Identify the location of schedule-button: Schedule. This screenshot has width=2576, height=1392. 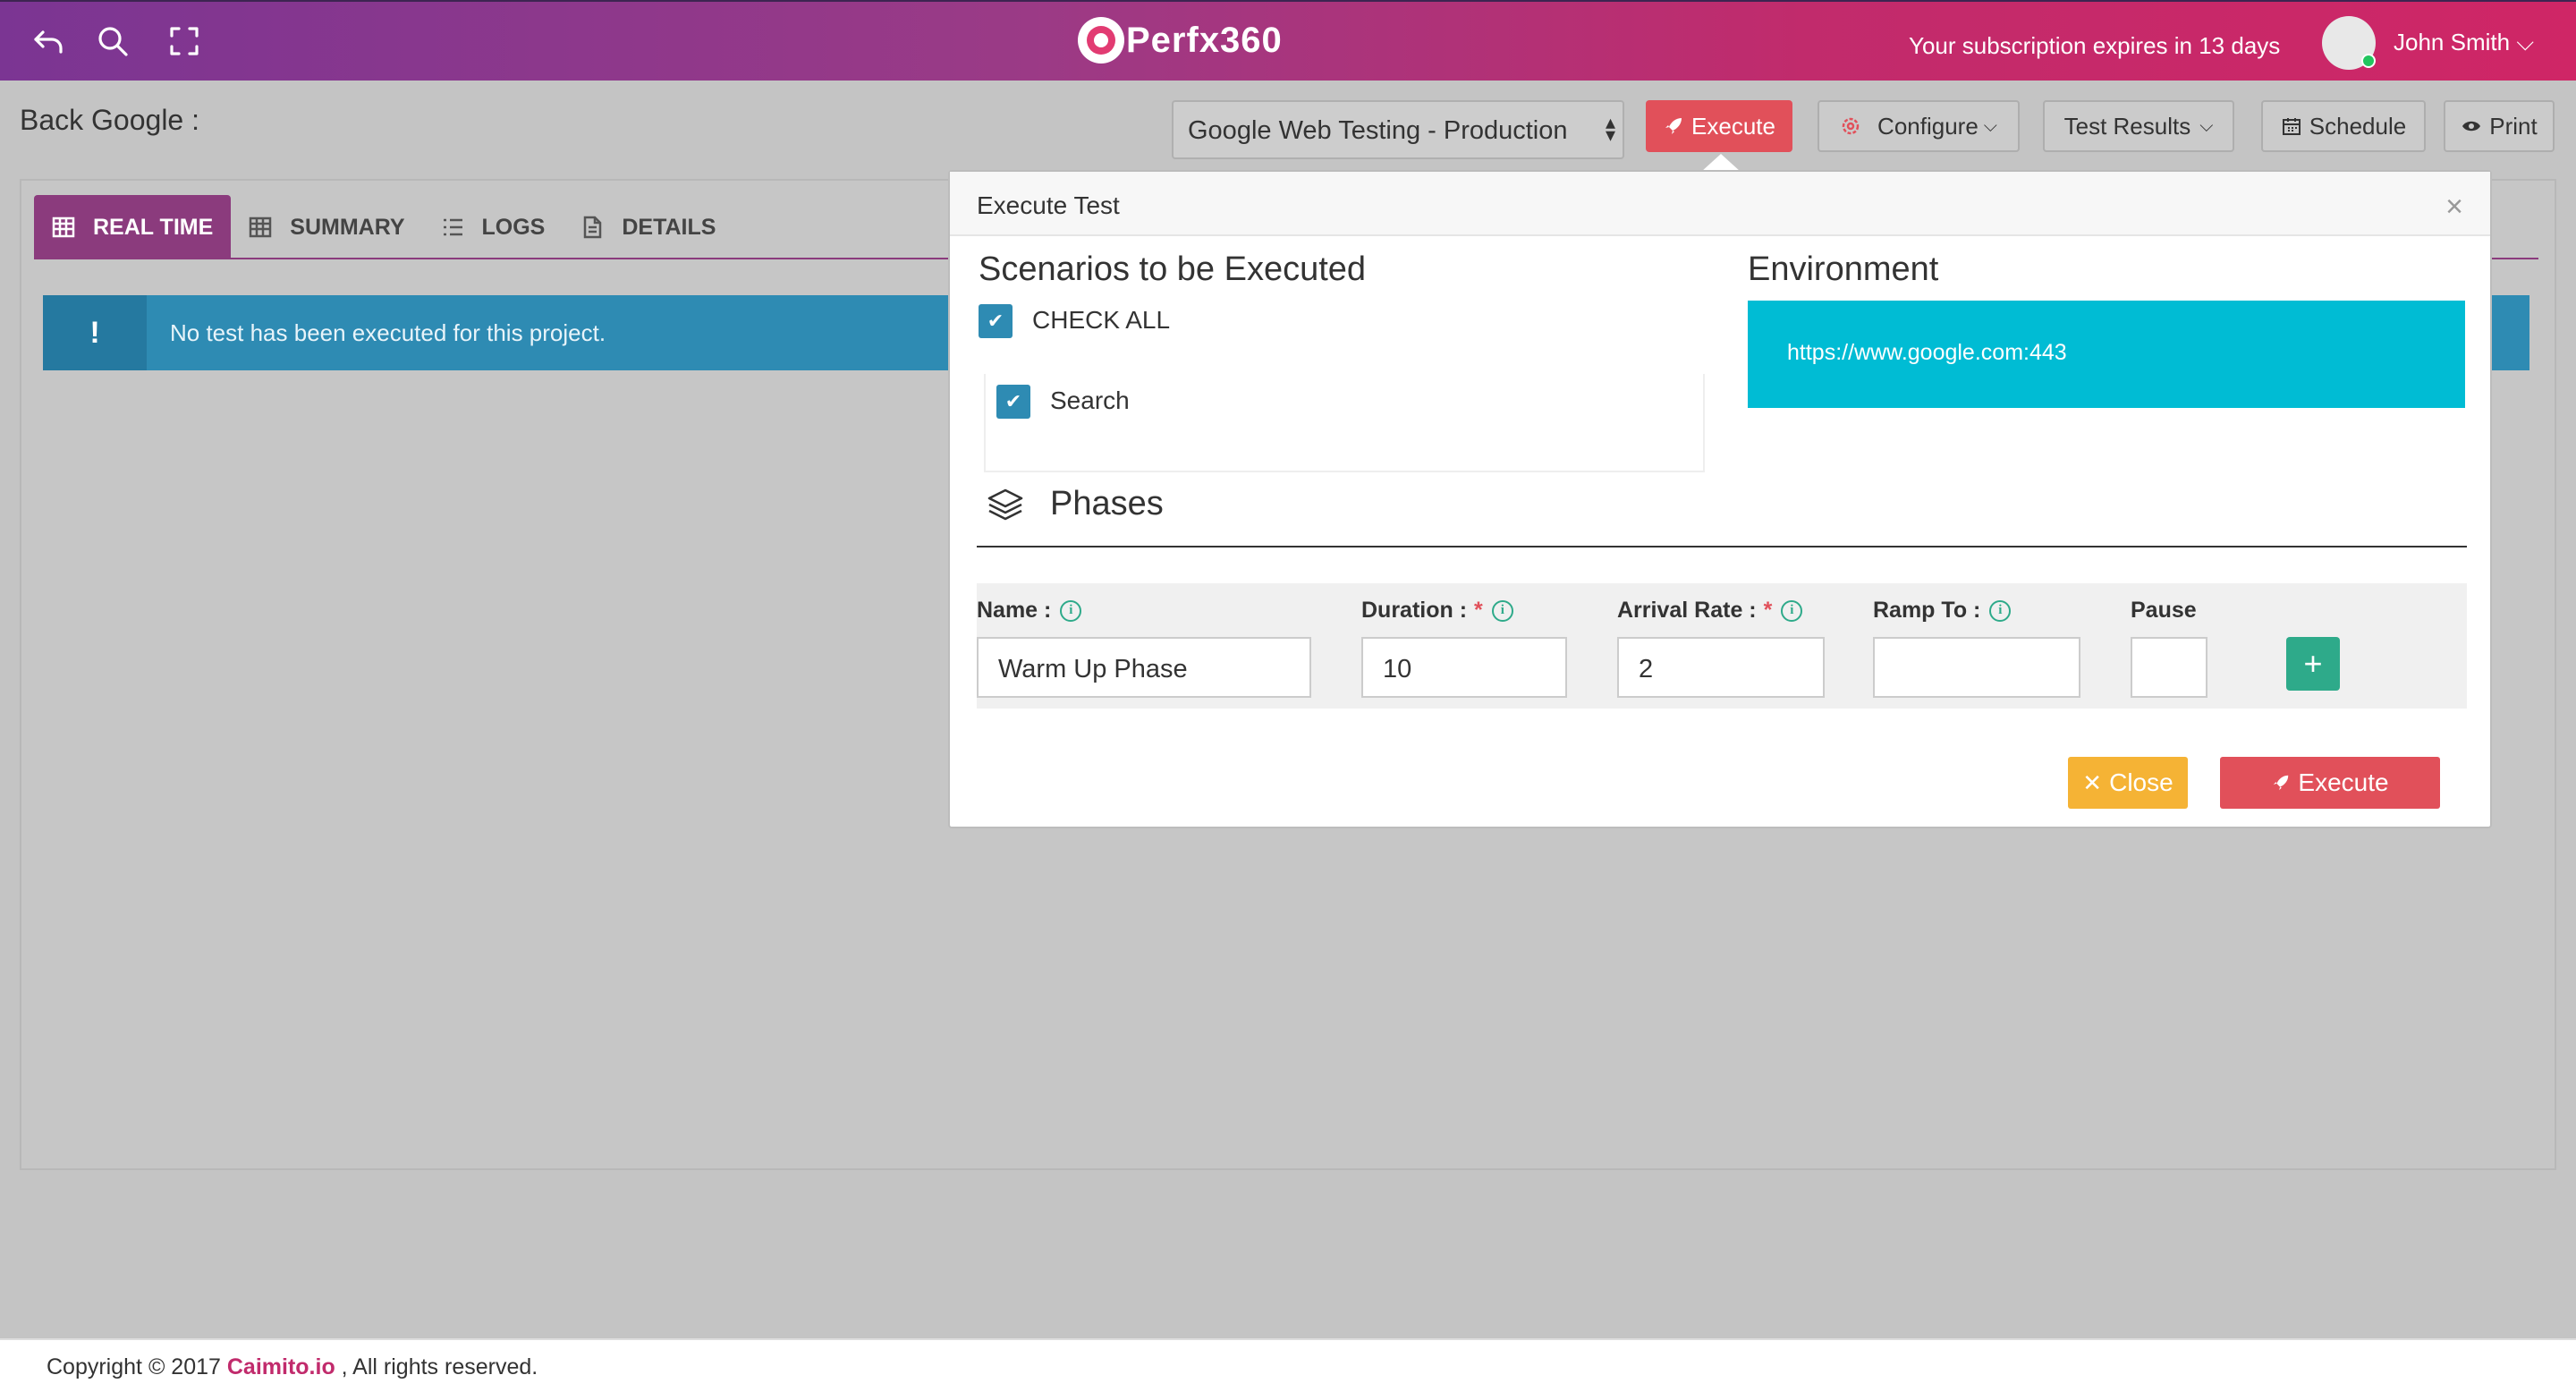
(2343, 126).